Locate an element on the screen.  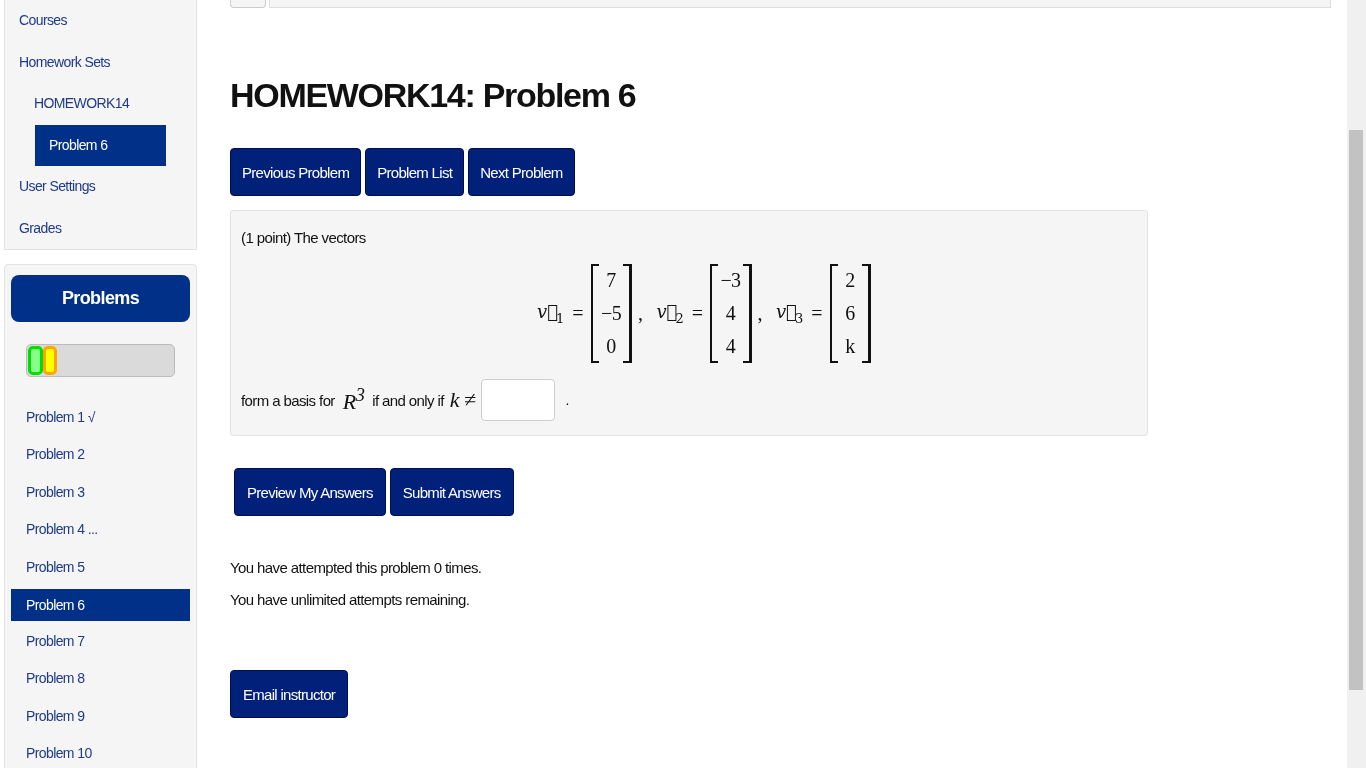
nav-link: HOMEWORK14 is located at coordinates (82, 104).